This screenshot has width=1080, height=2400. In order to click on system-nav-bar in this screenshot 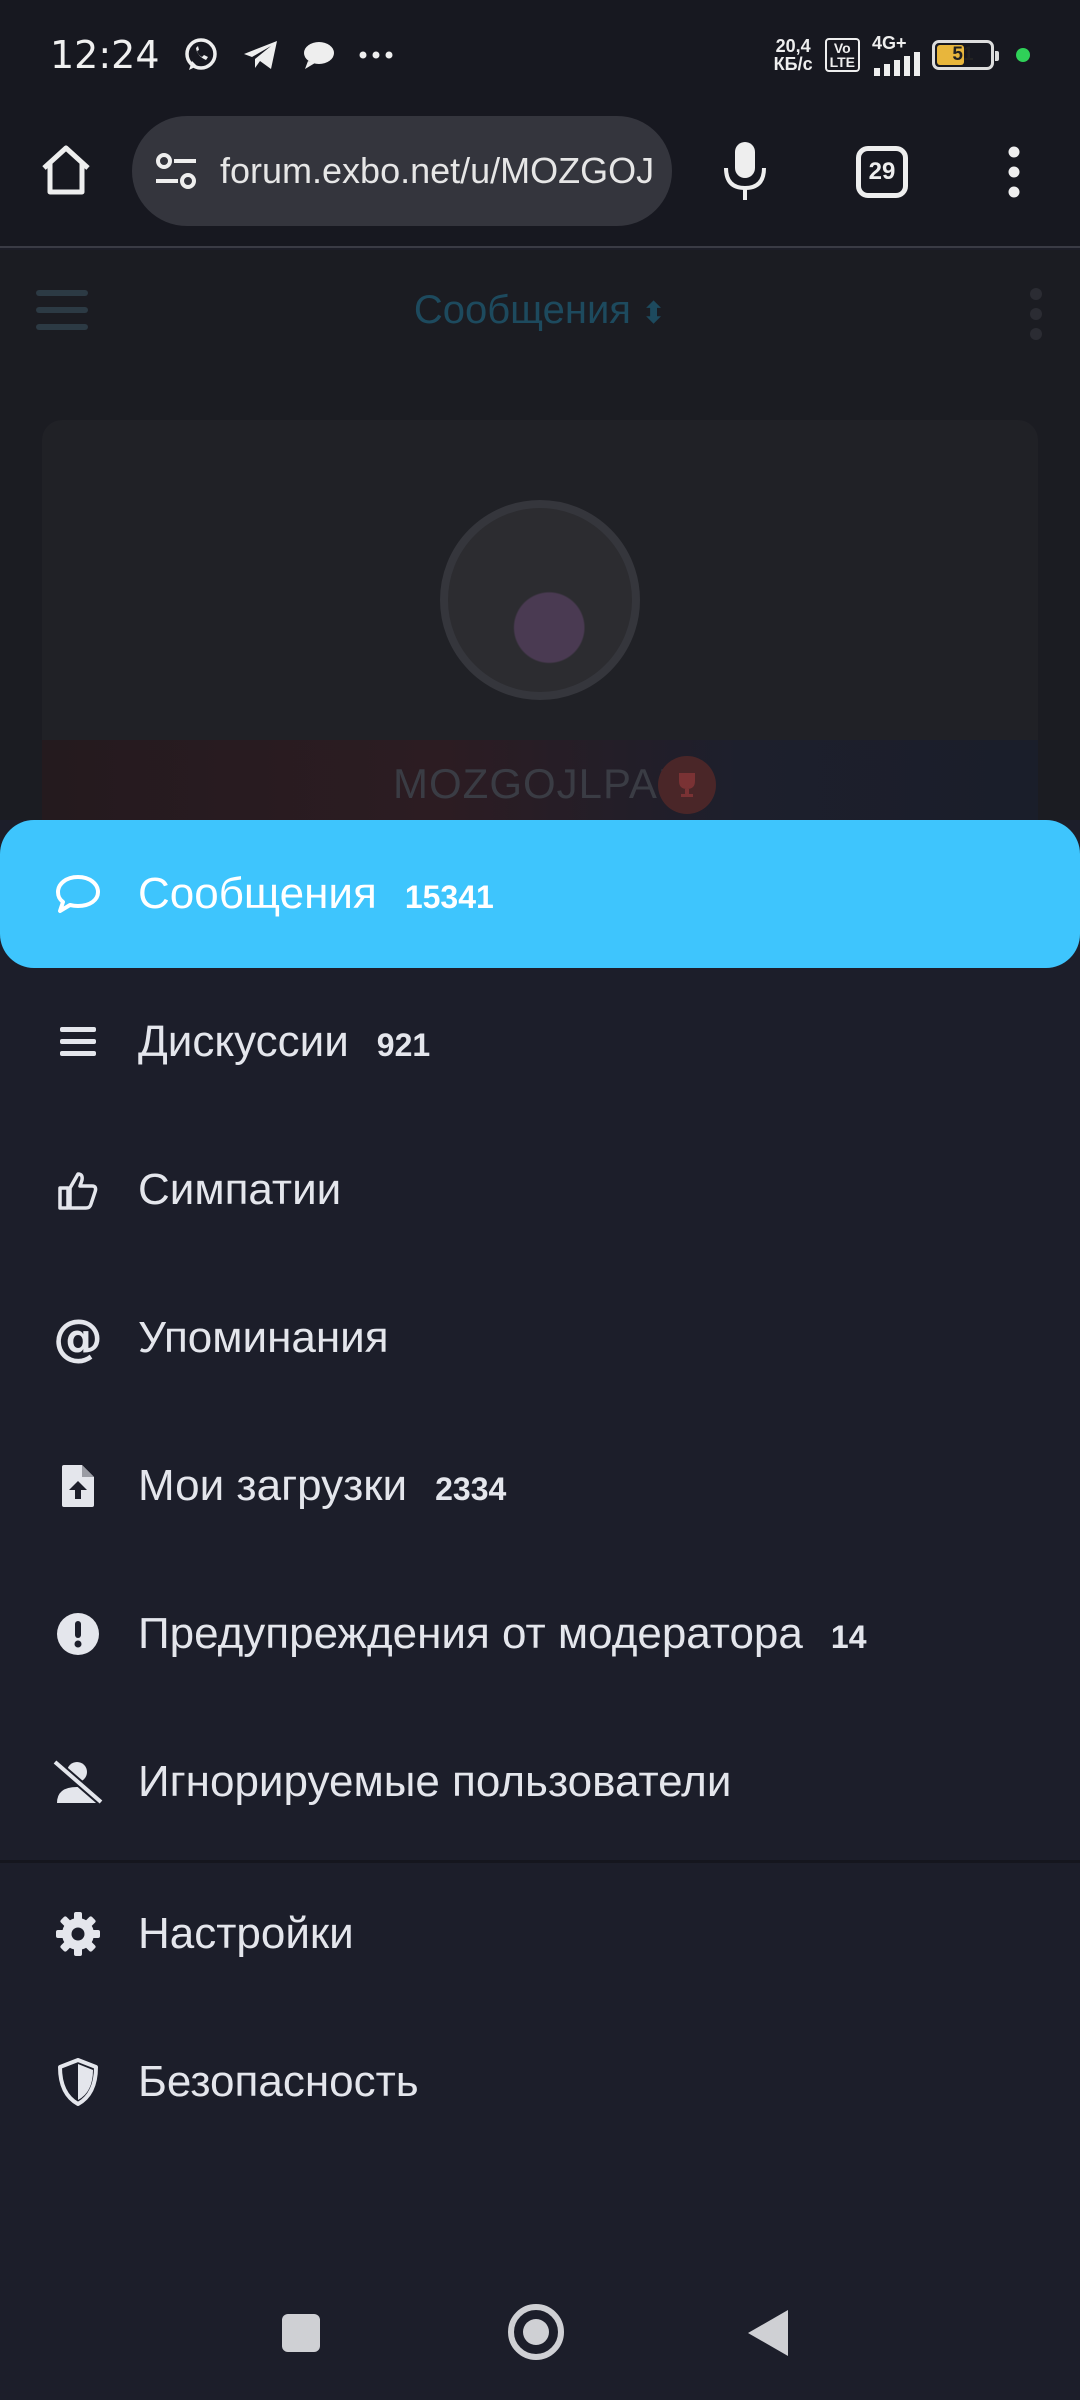, I will do `click(540, 2310)`.